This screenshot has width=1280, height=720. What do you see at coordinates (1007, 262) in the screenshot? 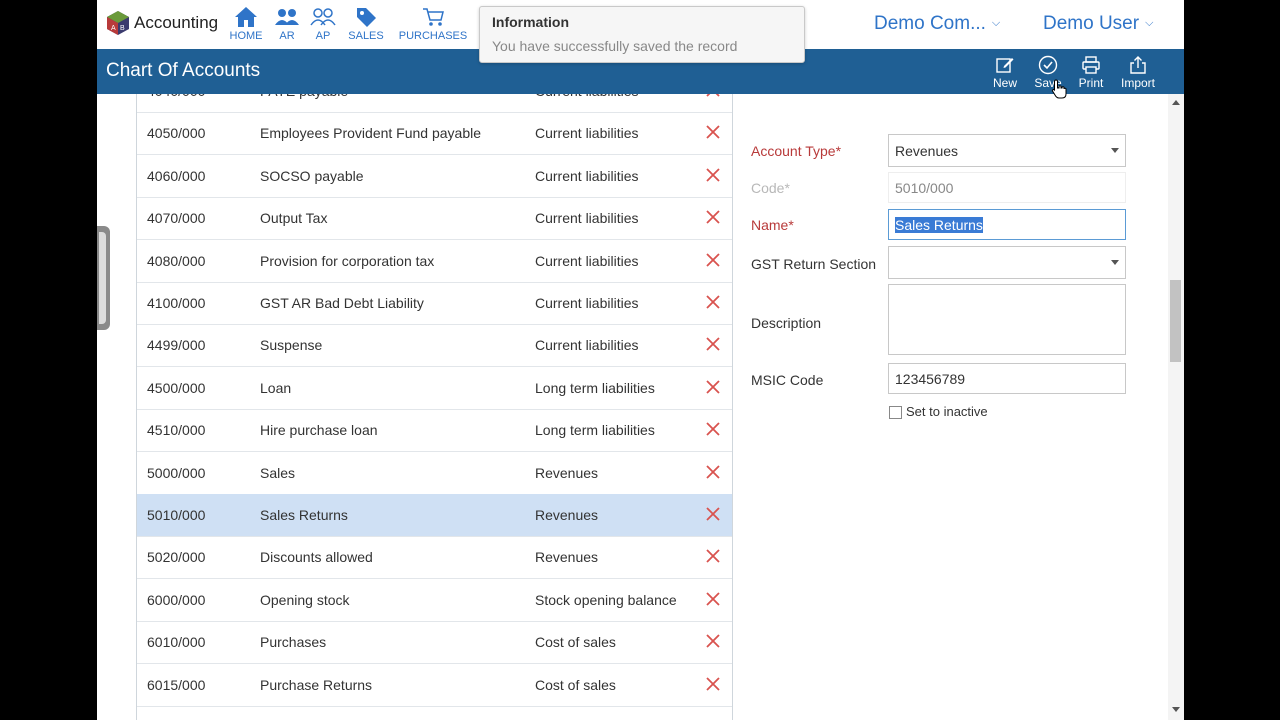
I see `gst-return-section-select` at bounding box center [1007, 262].